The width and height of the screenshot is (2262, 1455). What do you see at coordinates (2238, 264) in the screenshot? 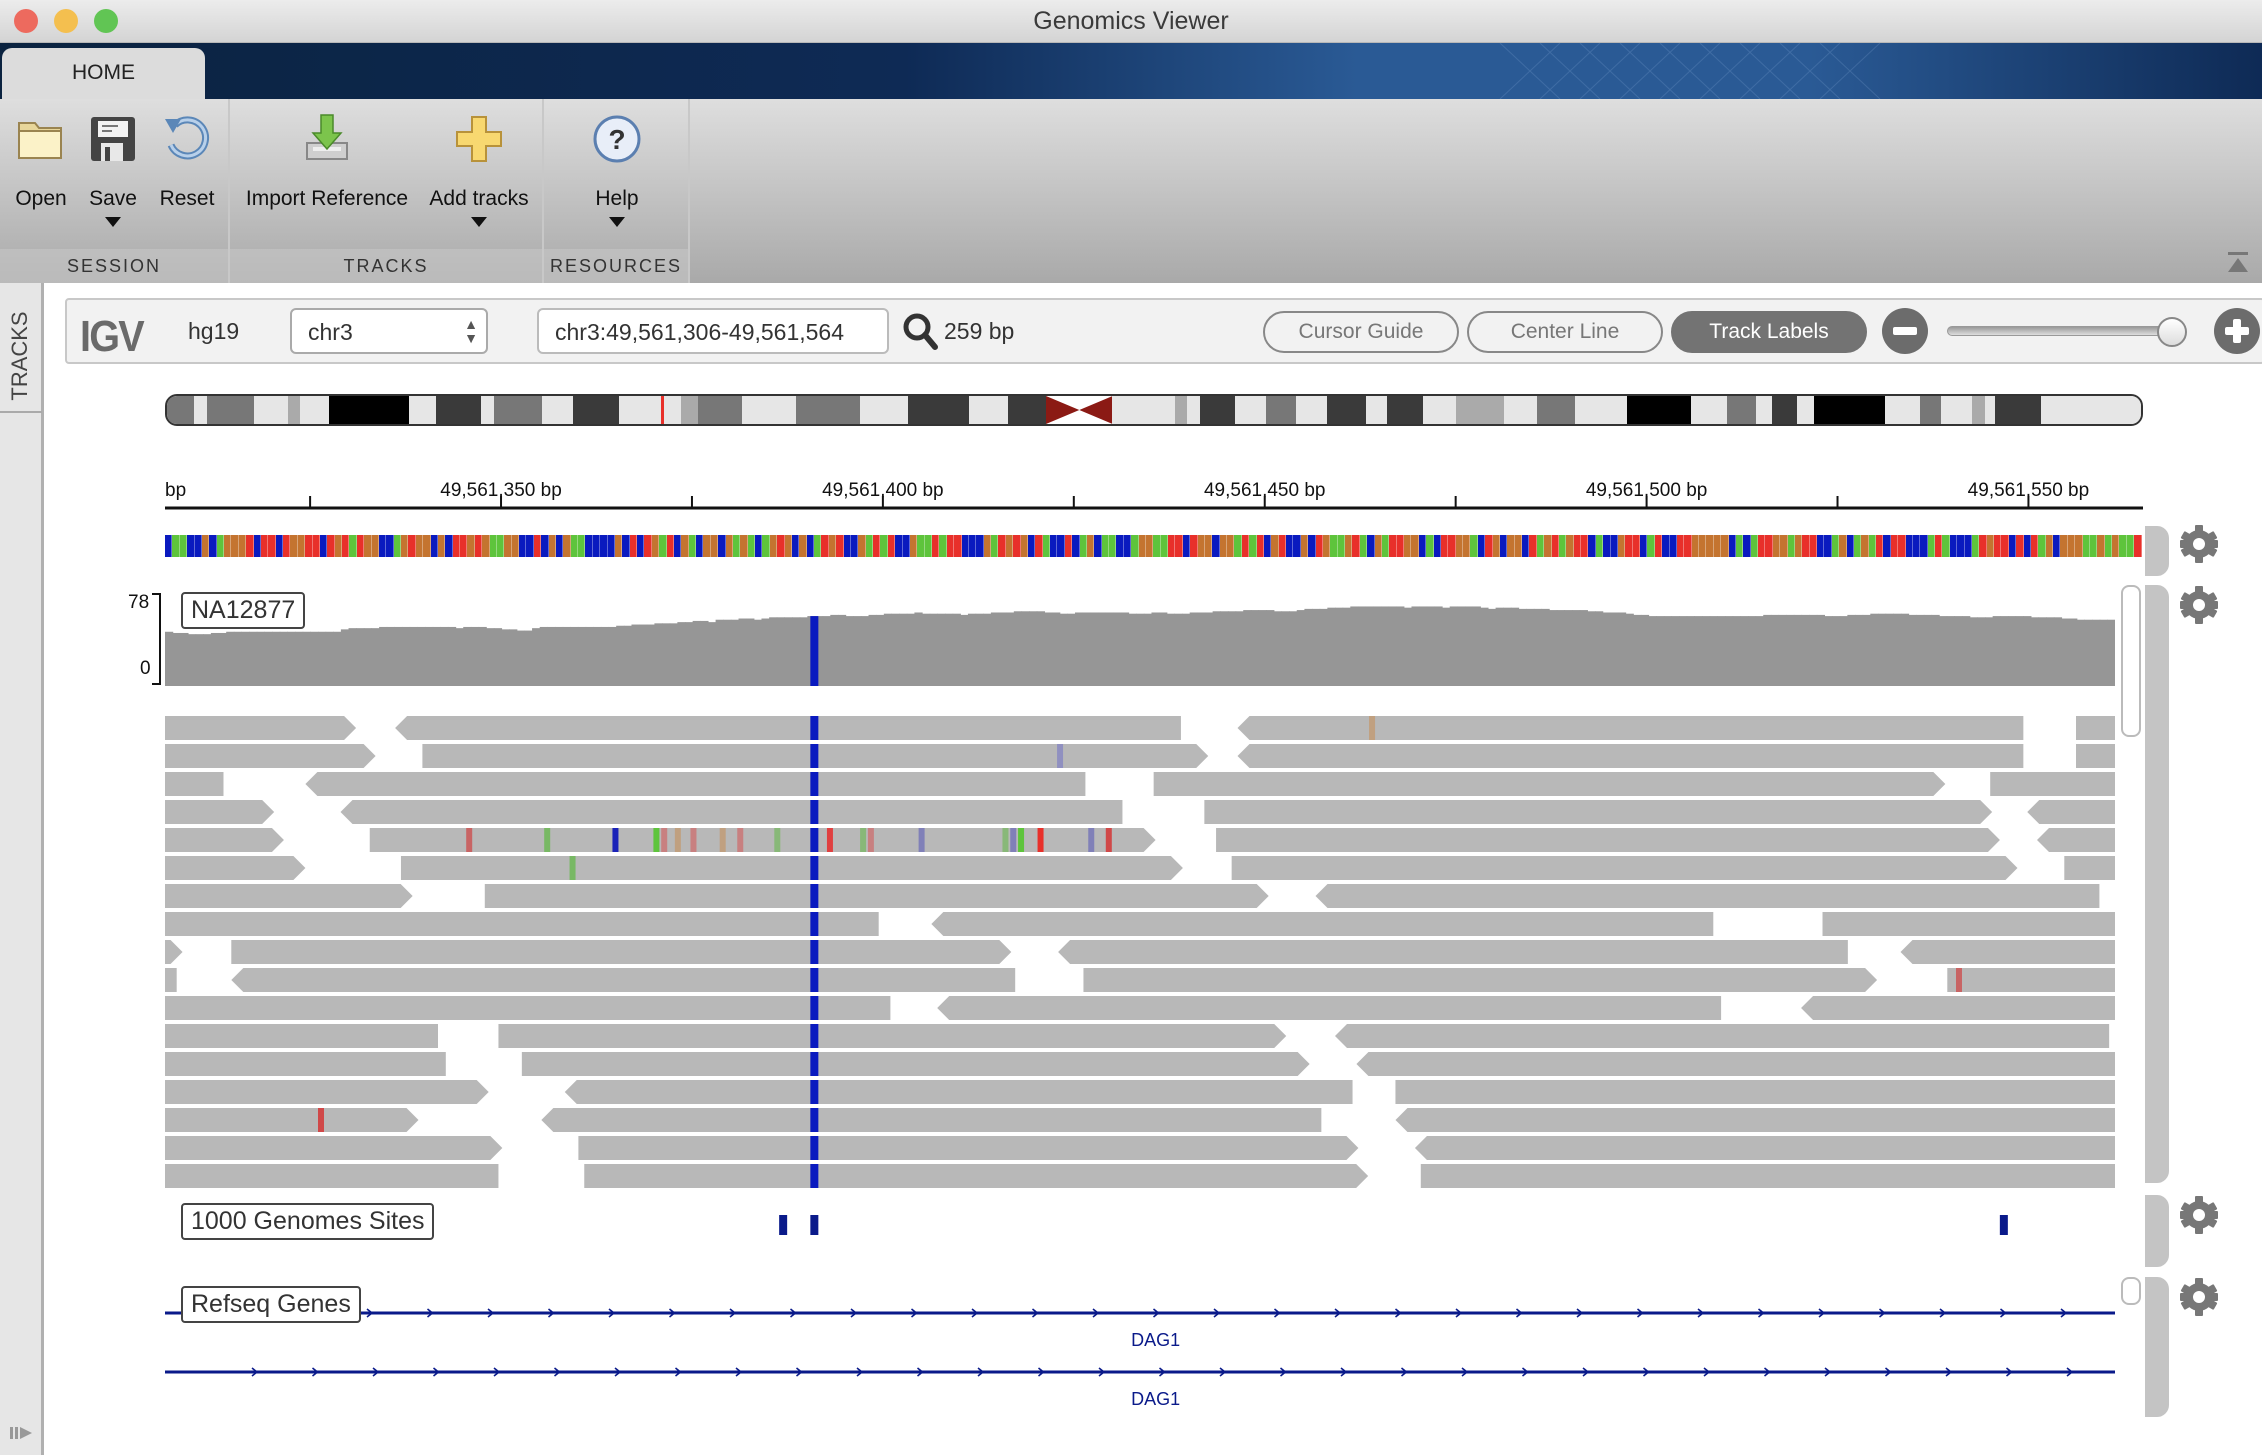
I see `collapse-ribbon-icon` at bounding box center [2238, 264].